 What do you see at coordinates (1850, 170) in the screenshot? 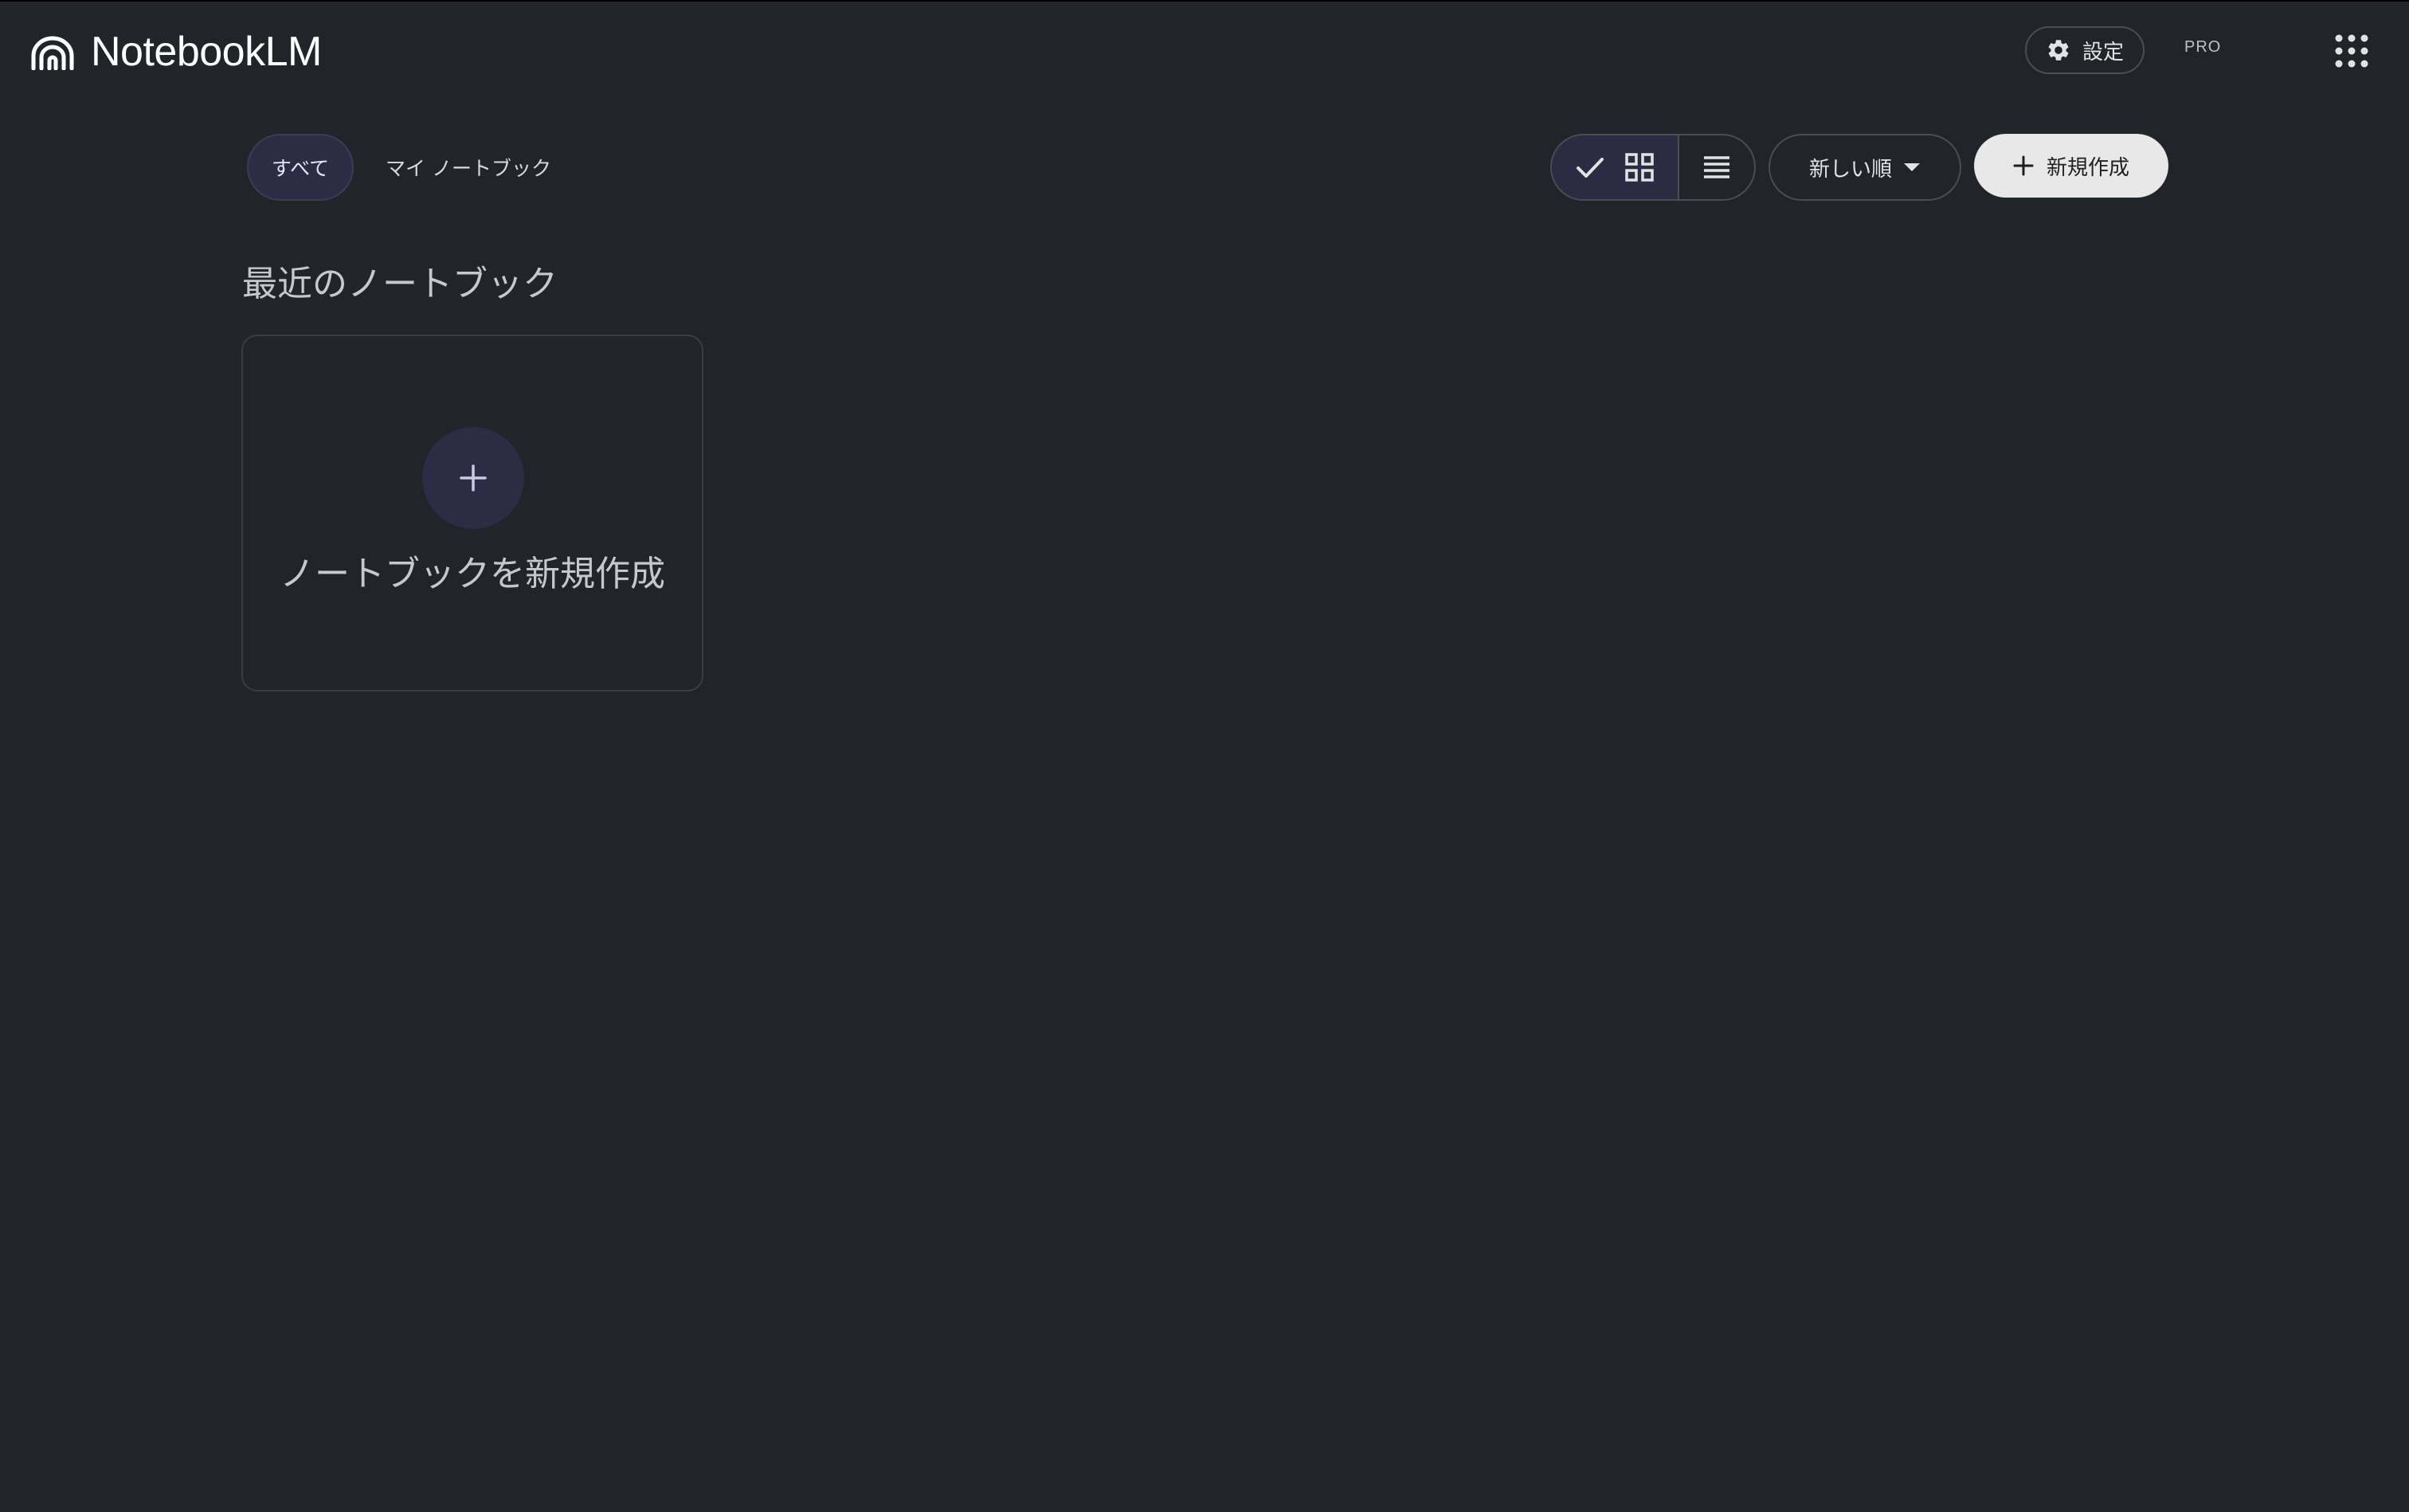
I see `sort-label: 新しい順` at bounding box center [1850, 170].